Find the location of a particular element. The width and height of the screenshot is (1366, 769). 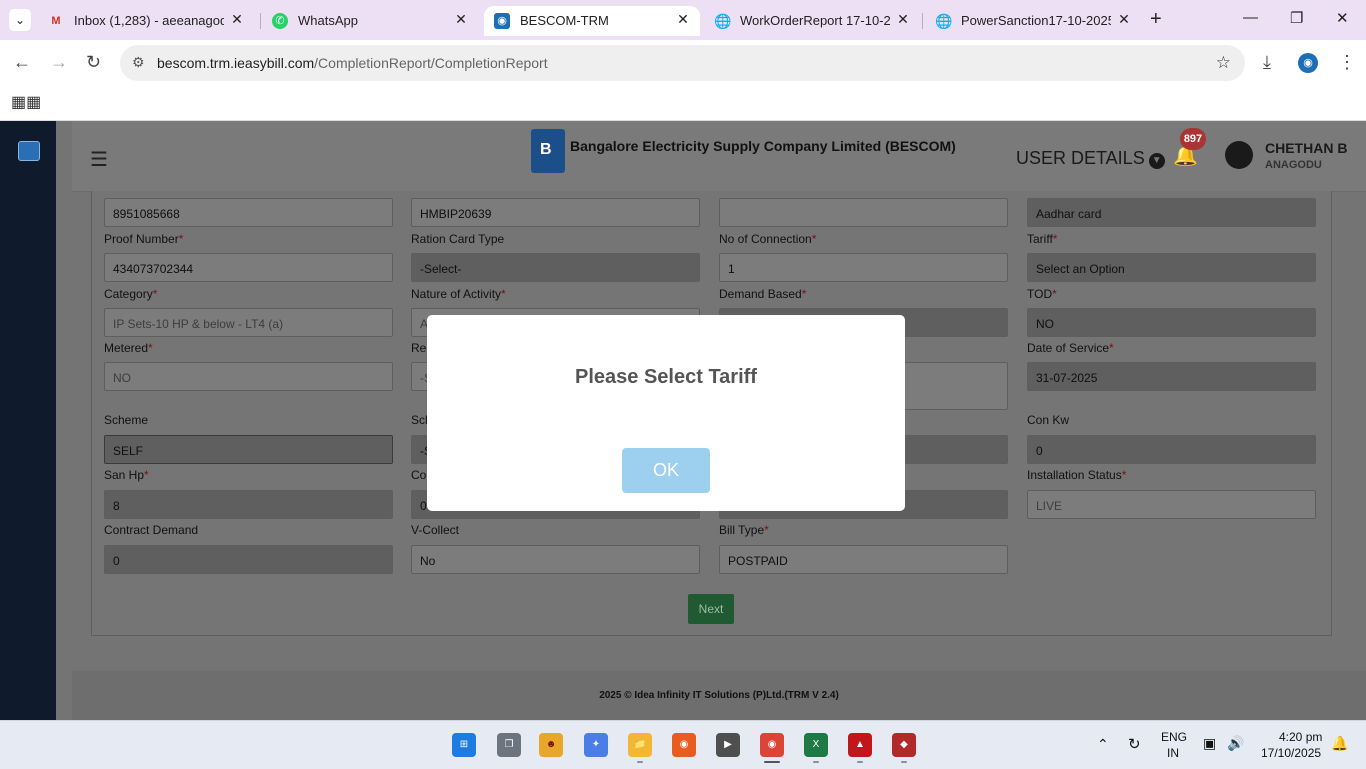

installation-status-field: LIVE is located at coordinates (1171, 504).